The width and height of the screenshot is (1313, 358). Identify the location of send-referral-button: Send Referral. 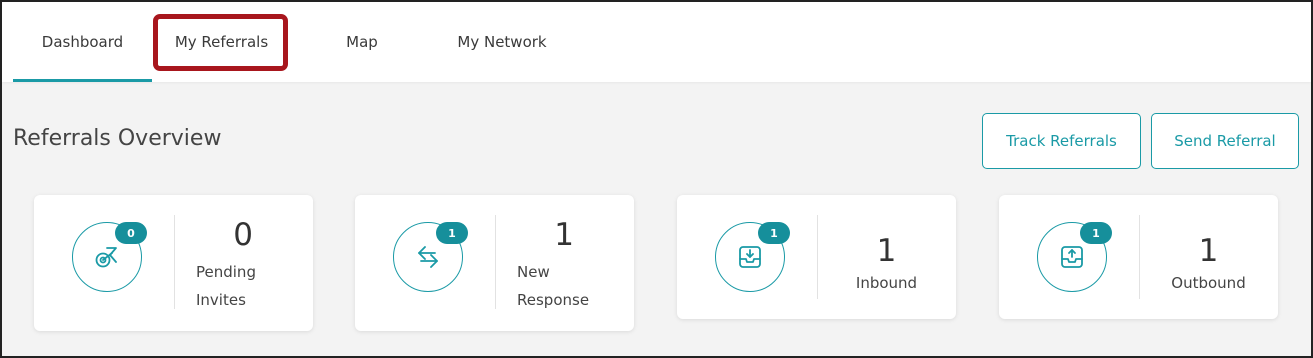
(1225, 141).